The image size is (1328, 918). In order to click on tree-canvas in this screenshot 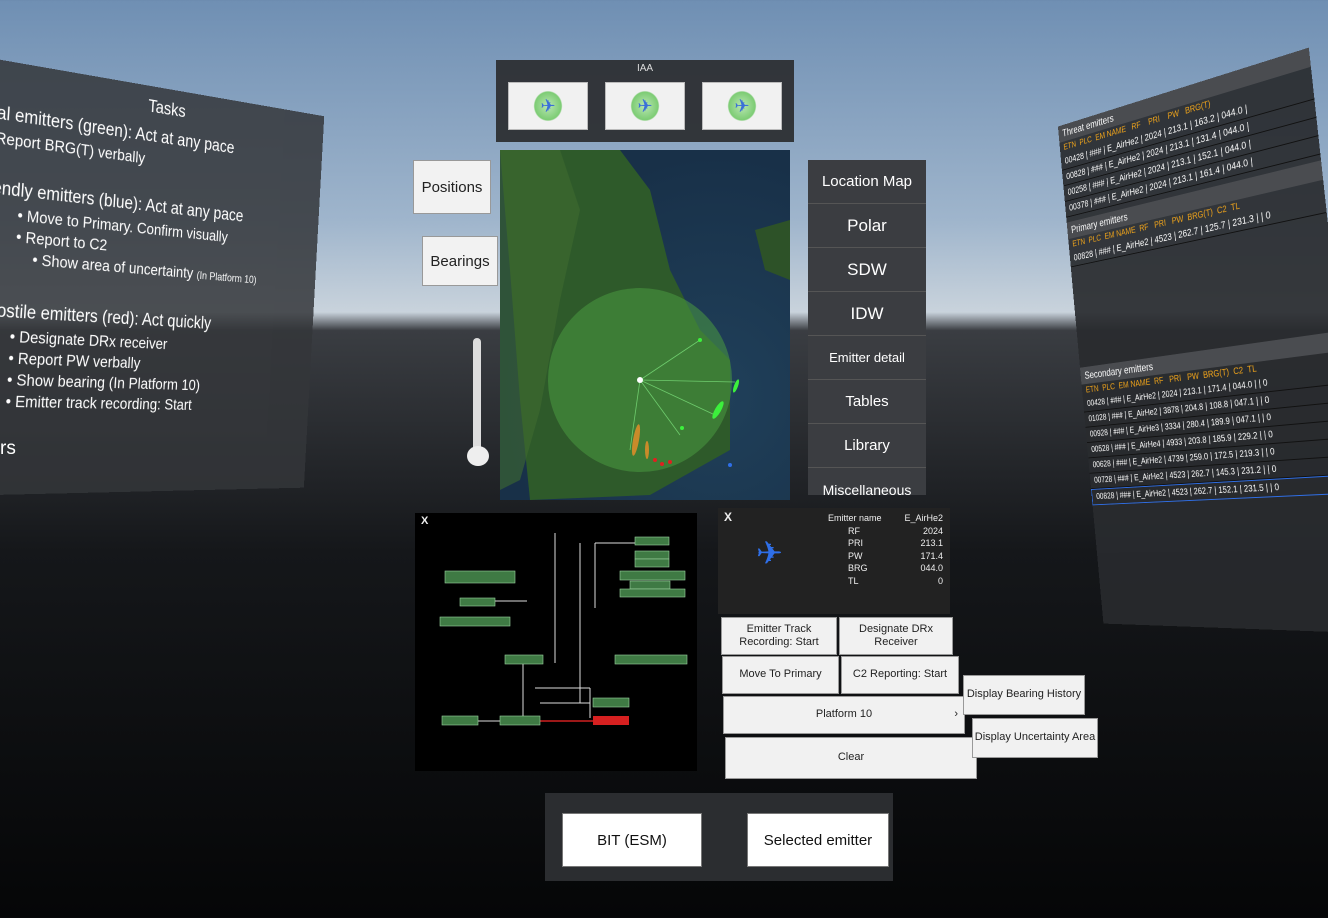, I will do `click(563, 629)`.